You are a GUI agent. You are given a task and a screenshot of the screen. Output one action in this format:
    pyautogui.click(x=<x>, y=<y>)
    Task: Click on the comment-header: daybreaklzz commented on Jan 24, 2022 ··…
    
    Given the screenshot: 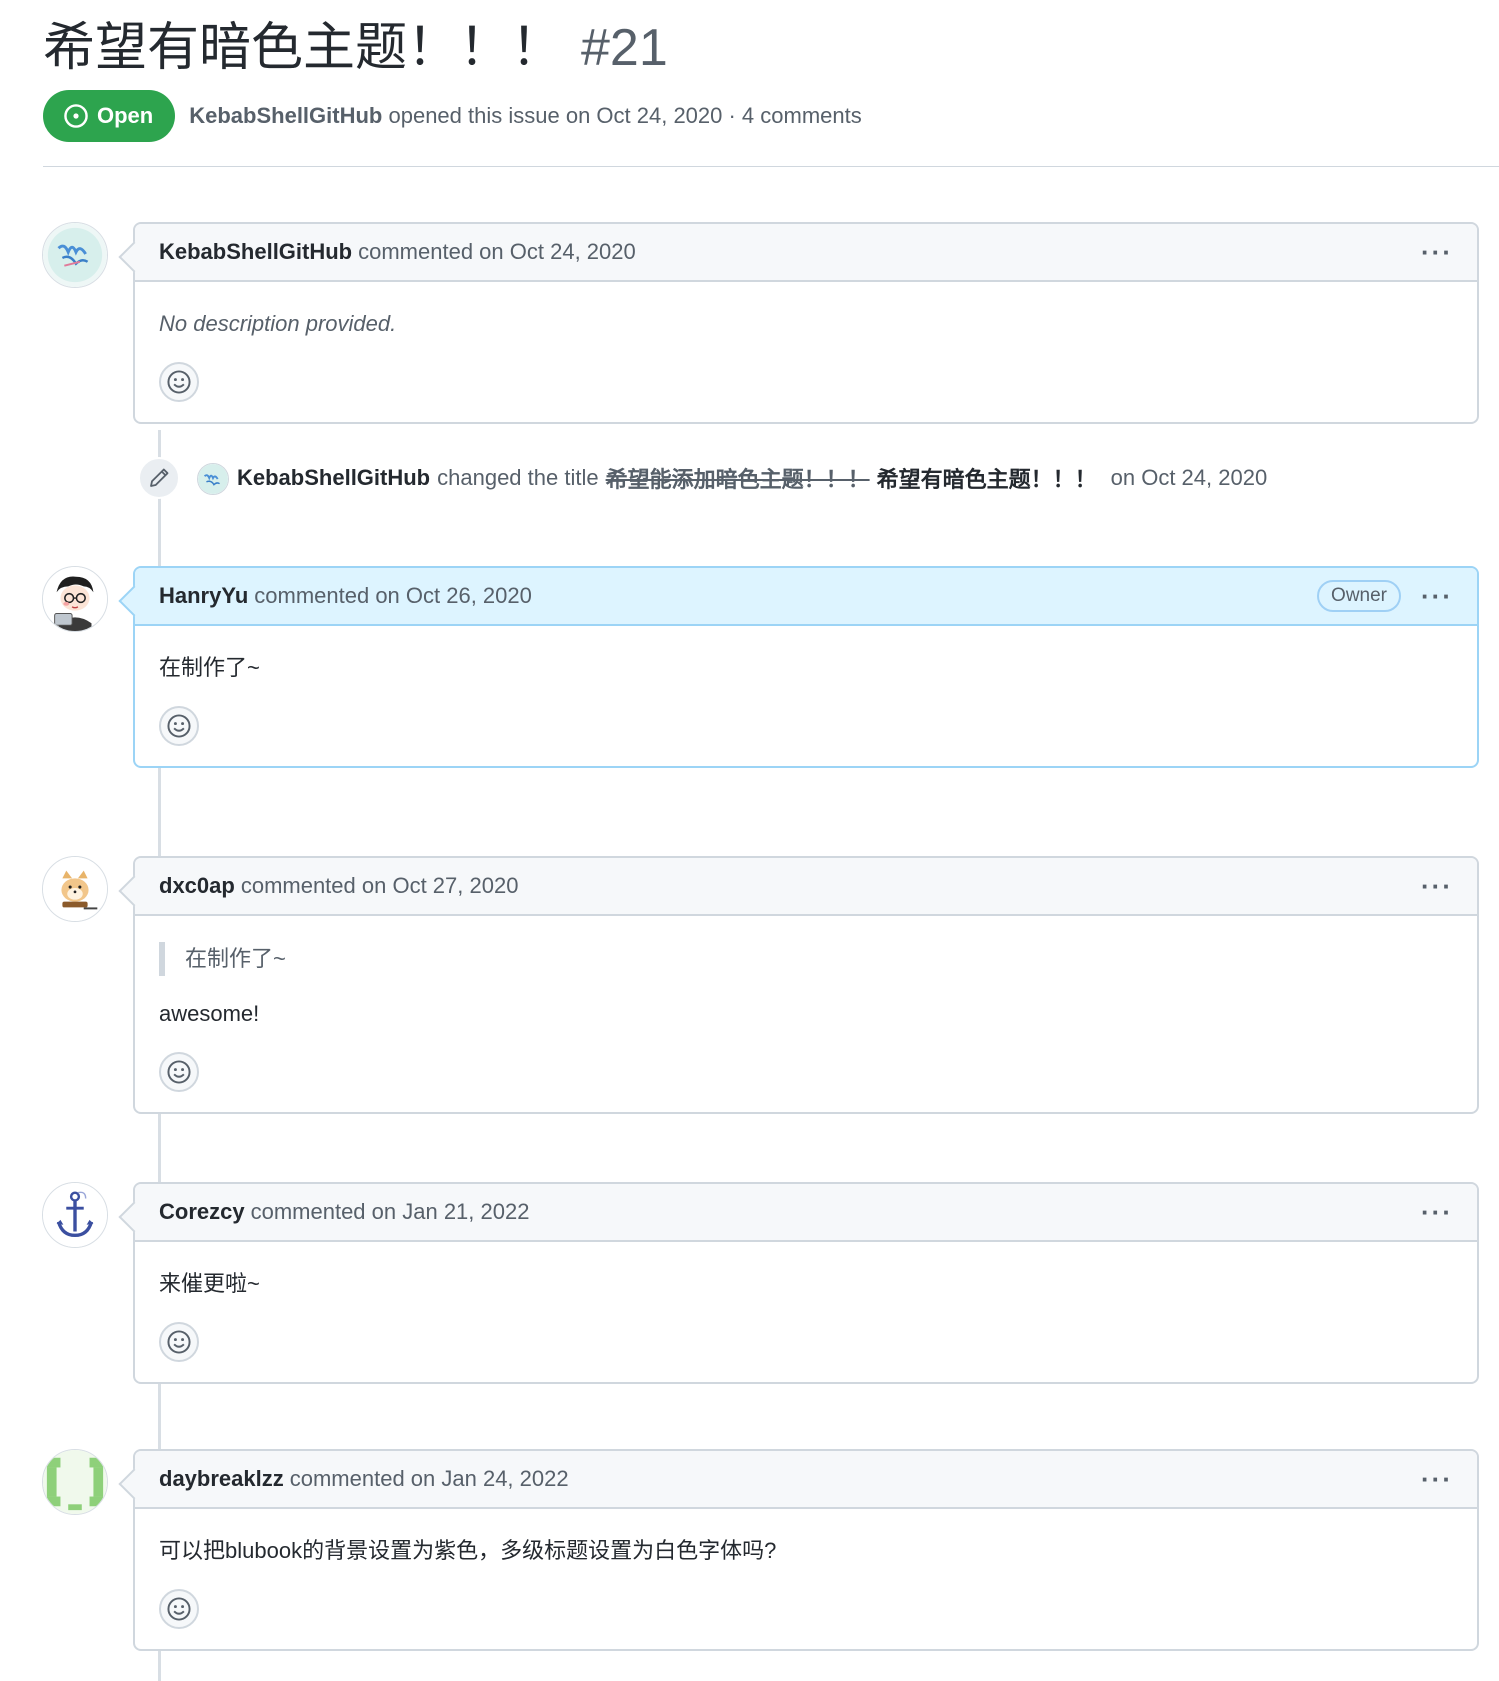 What is the action you would take?
    pyautogui.click(x=806, y=1480)
    